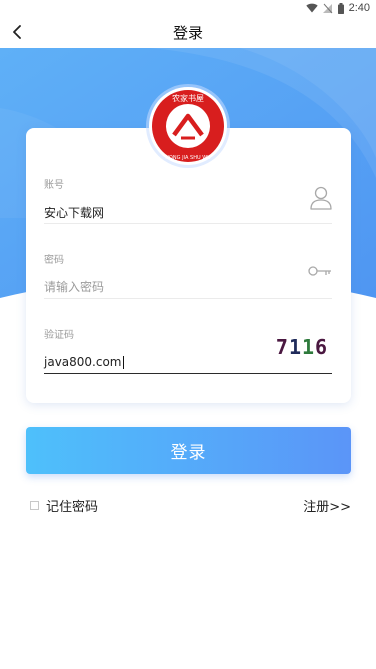 The height and width of the screenshot is (669, 376). Describe the element at coordinates (188, 98) in the screenshot. I see `logo-top-text: 农家书屋` at that location.